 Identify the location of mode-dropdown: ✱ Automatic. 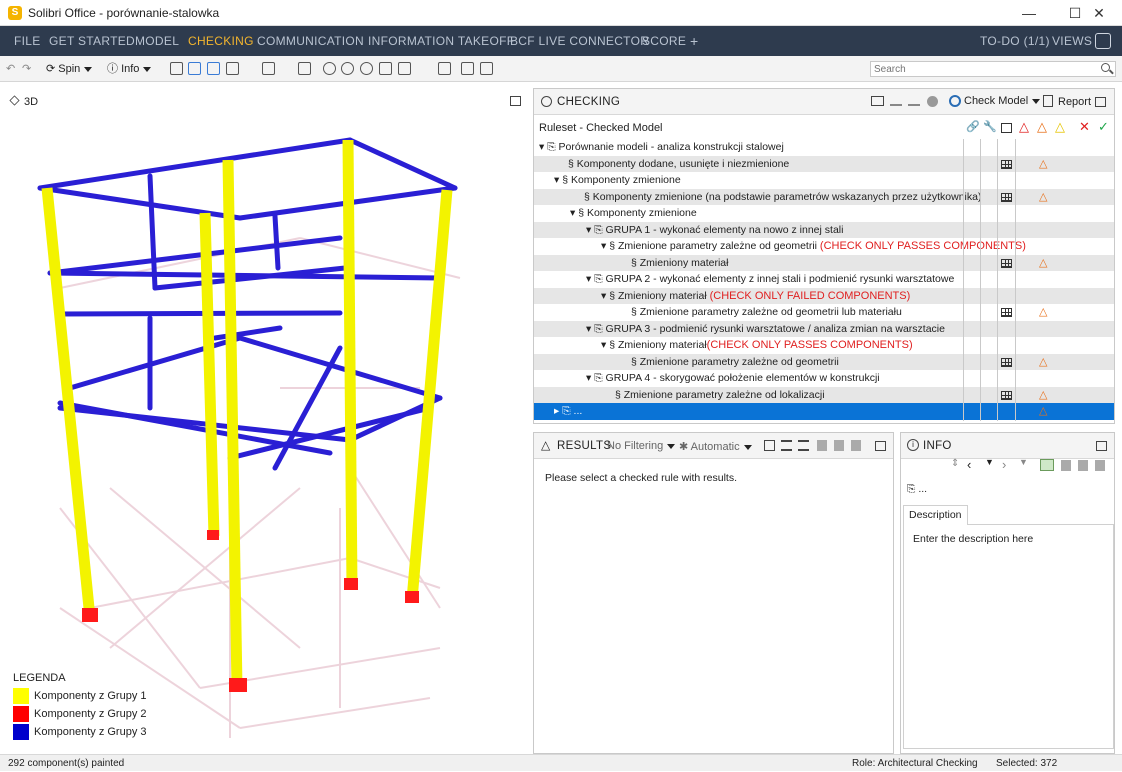
(715, 446).